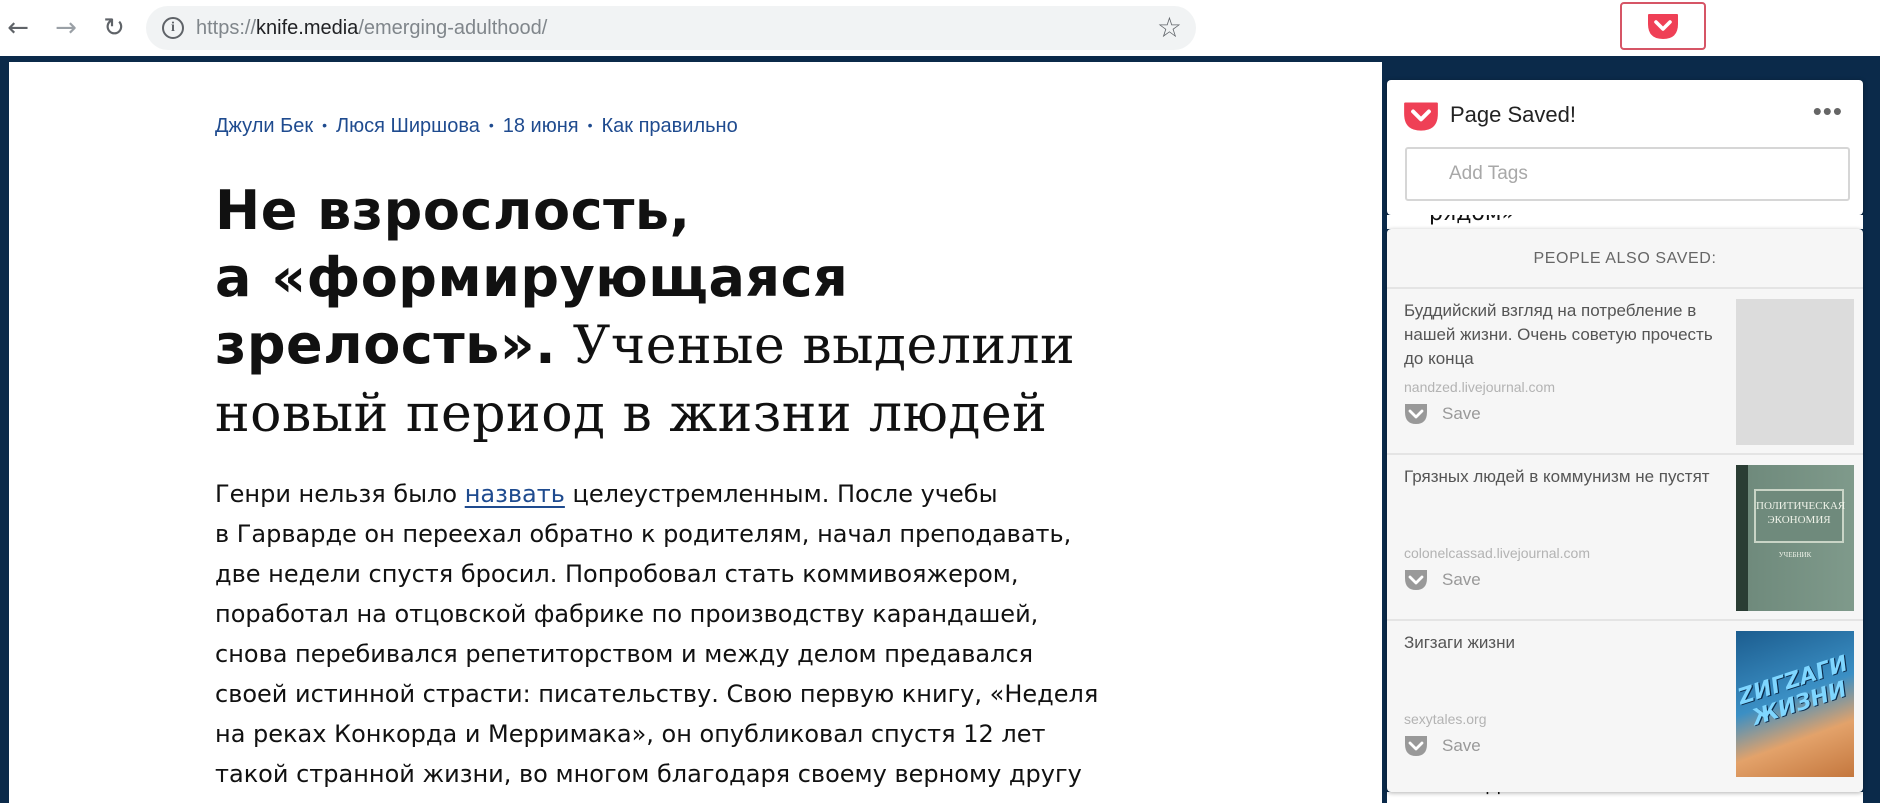 This screenshot has height=803, width=1880. What do you see at coordinates (1564, 477) in the screenshot?
I see `rec-title: Грязных людей в коммунизм не пустят` at bounding box center [1564, 477].